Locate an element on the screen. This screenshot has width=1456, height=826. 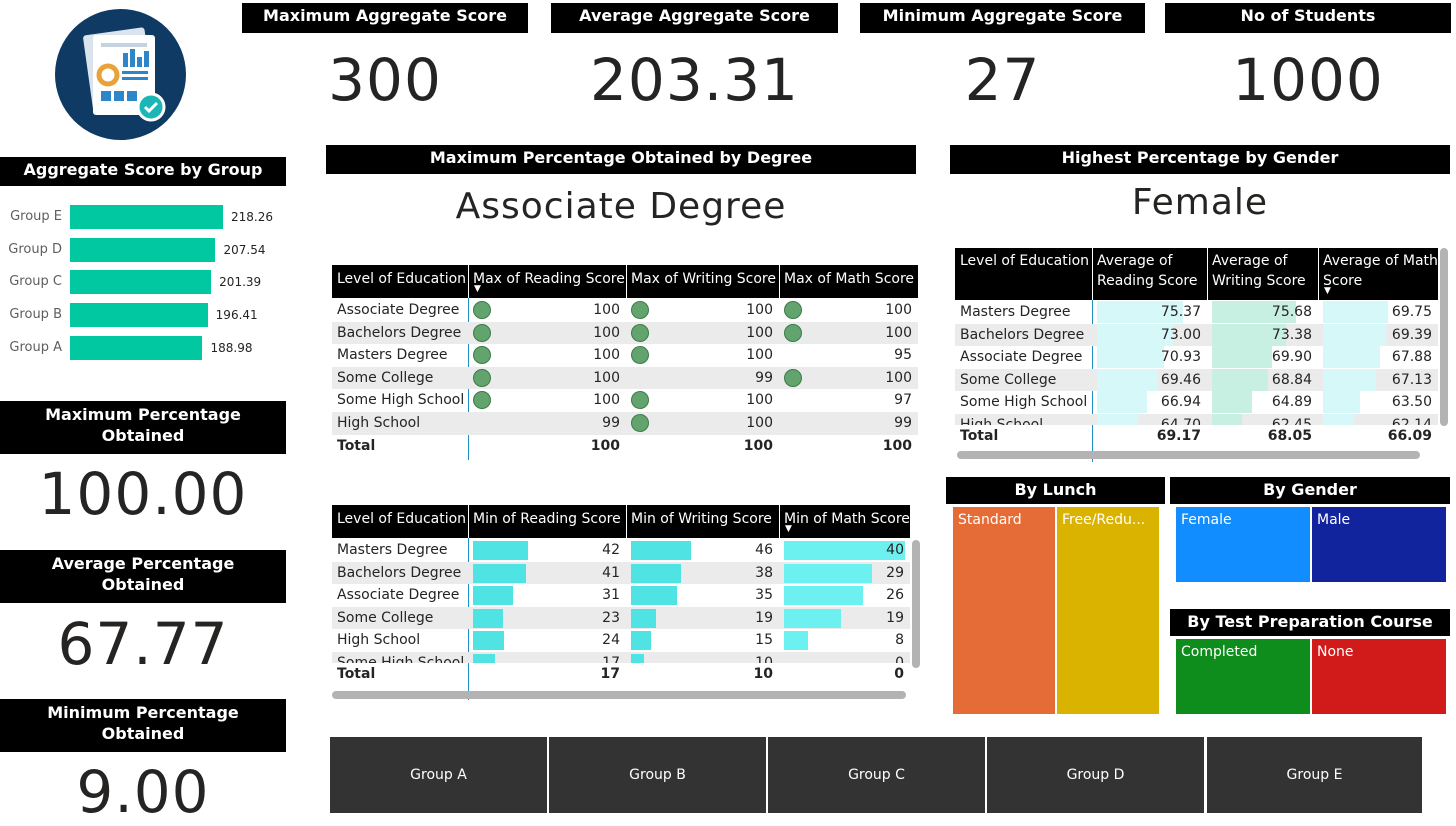
header-label: Min of Reading Score is located at coordinates (547, 519).